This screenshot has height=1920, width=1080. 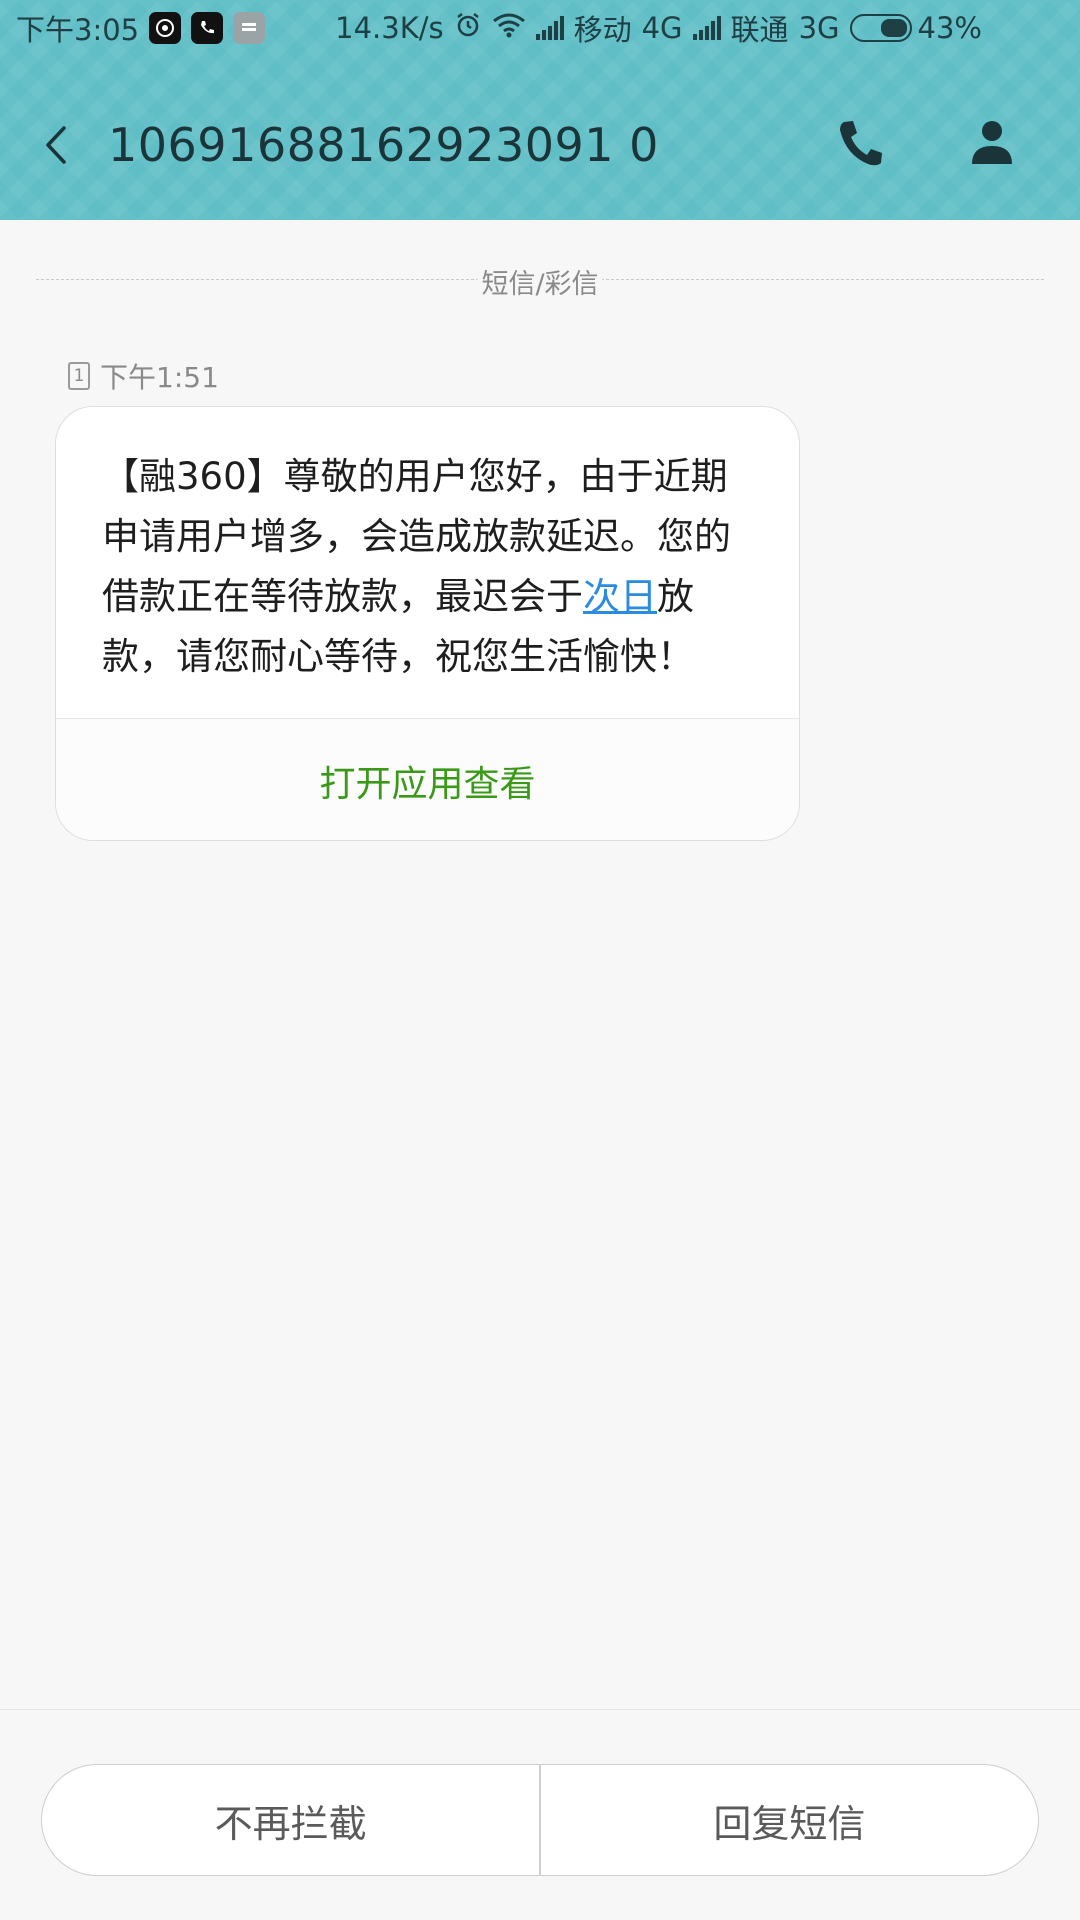 What do you see at coordinates (207, 28) in the screenshot?
I see `call-notification-icon` at bounding box center [207, 28].